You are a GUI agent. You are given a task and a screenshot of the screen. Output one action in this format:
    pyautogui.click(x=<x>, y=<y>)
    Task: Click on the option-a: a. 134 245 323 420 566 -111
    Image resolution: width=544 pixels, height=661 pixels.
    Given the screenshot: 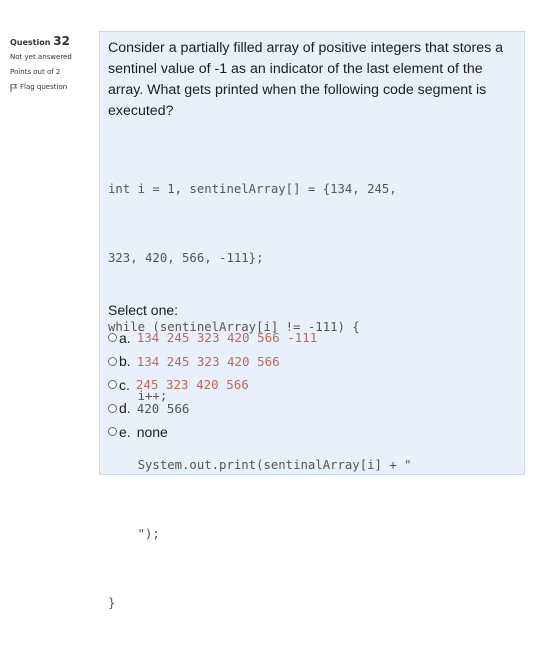 What is the action you would take?
    pyautogui.click(x=212, y=338)
    